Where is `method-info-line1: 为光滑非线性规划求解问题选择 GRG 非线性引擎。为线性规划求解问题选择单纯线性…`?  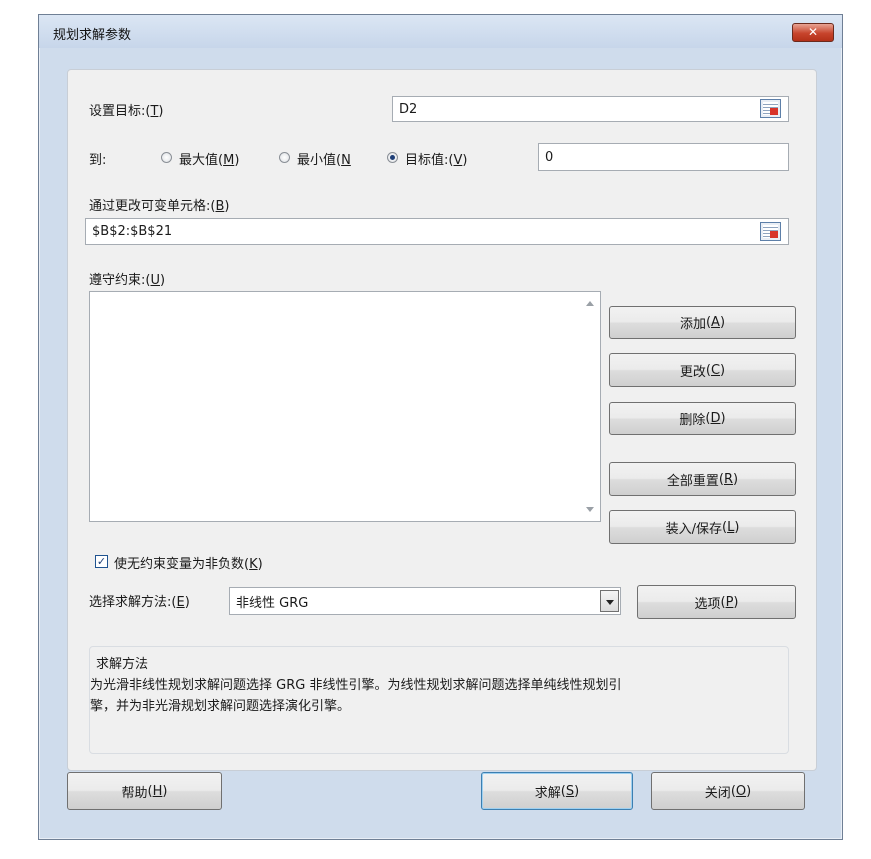
method-info-line1: 为光滑非线性规划求解问题选择 GRG 非线性引擎。为线性规划求解问题选择单纯线性… is located at coordinates (356, 685).